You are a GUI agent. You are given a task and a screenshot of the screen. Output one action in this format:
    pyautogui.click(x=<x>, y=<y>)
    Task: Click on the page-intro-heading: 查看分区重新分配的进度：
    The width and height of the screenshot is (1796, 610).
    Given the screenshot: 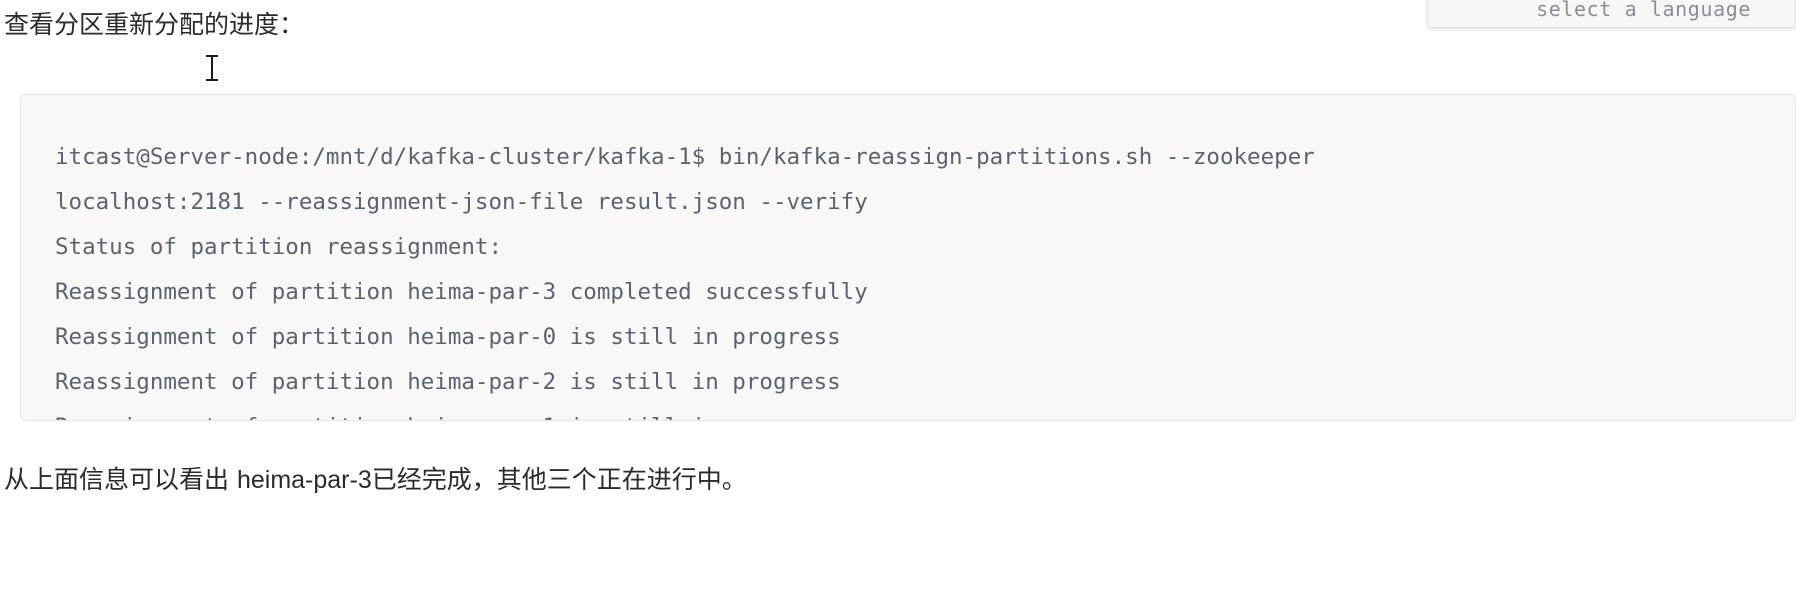 What is the action you would take?
    pyautogui.click(x=154, y=24)
    